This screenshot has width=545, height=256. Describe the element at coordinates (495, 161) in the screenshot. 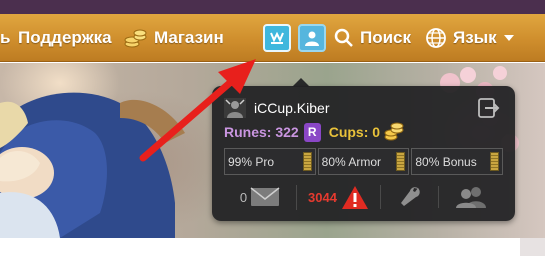

I see `bar-bonus-meter` at that location.